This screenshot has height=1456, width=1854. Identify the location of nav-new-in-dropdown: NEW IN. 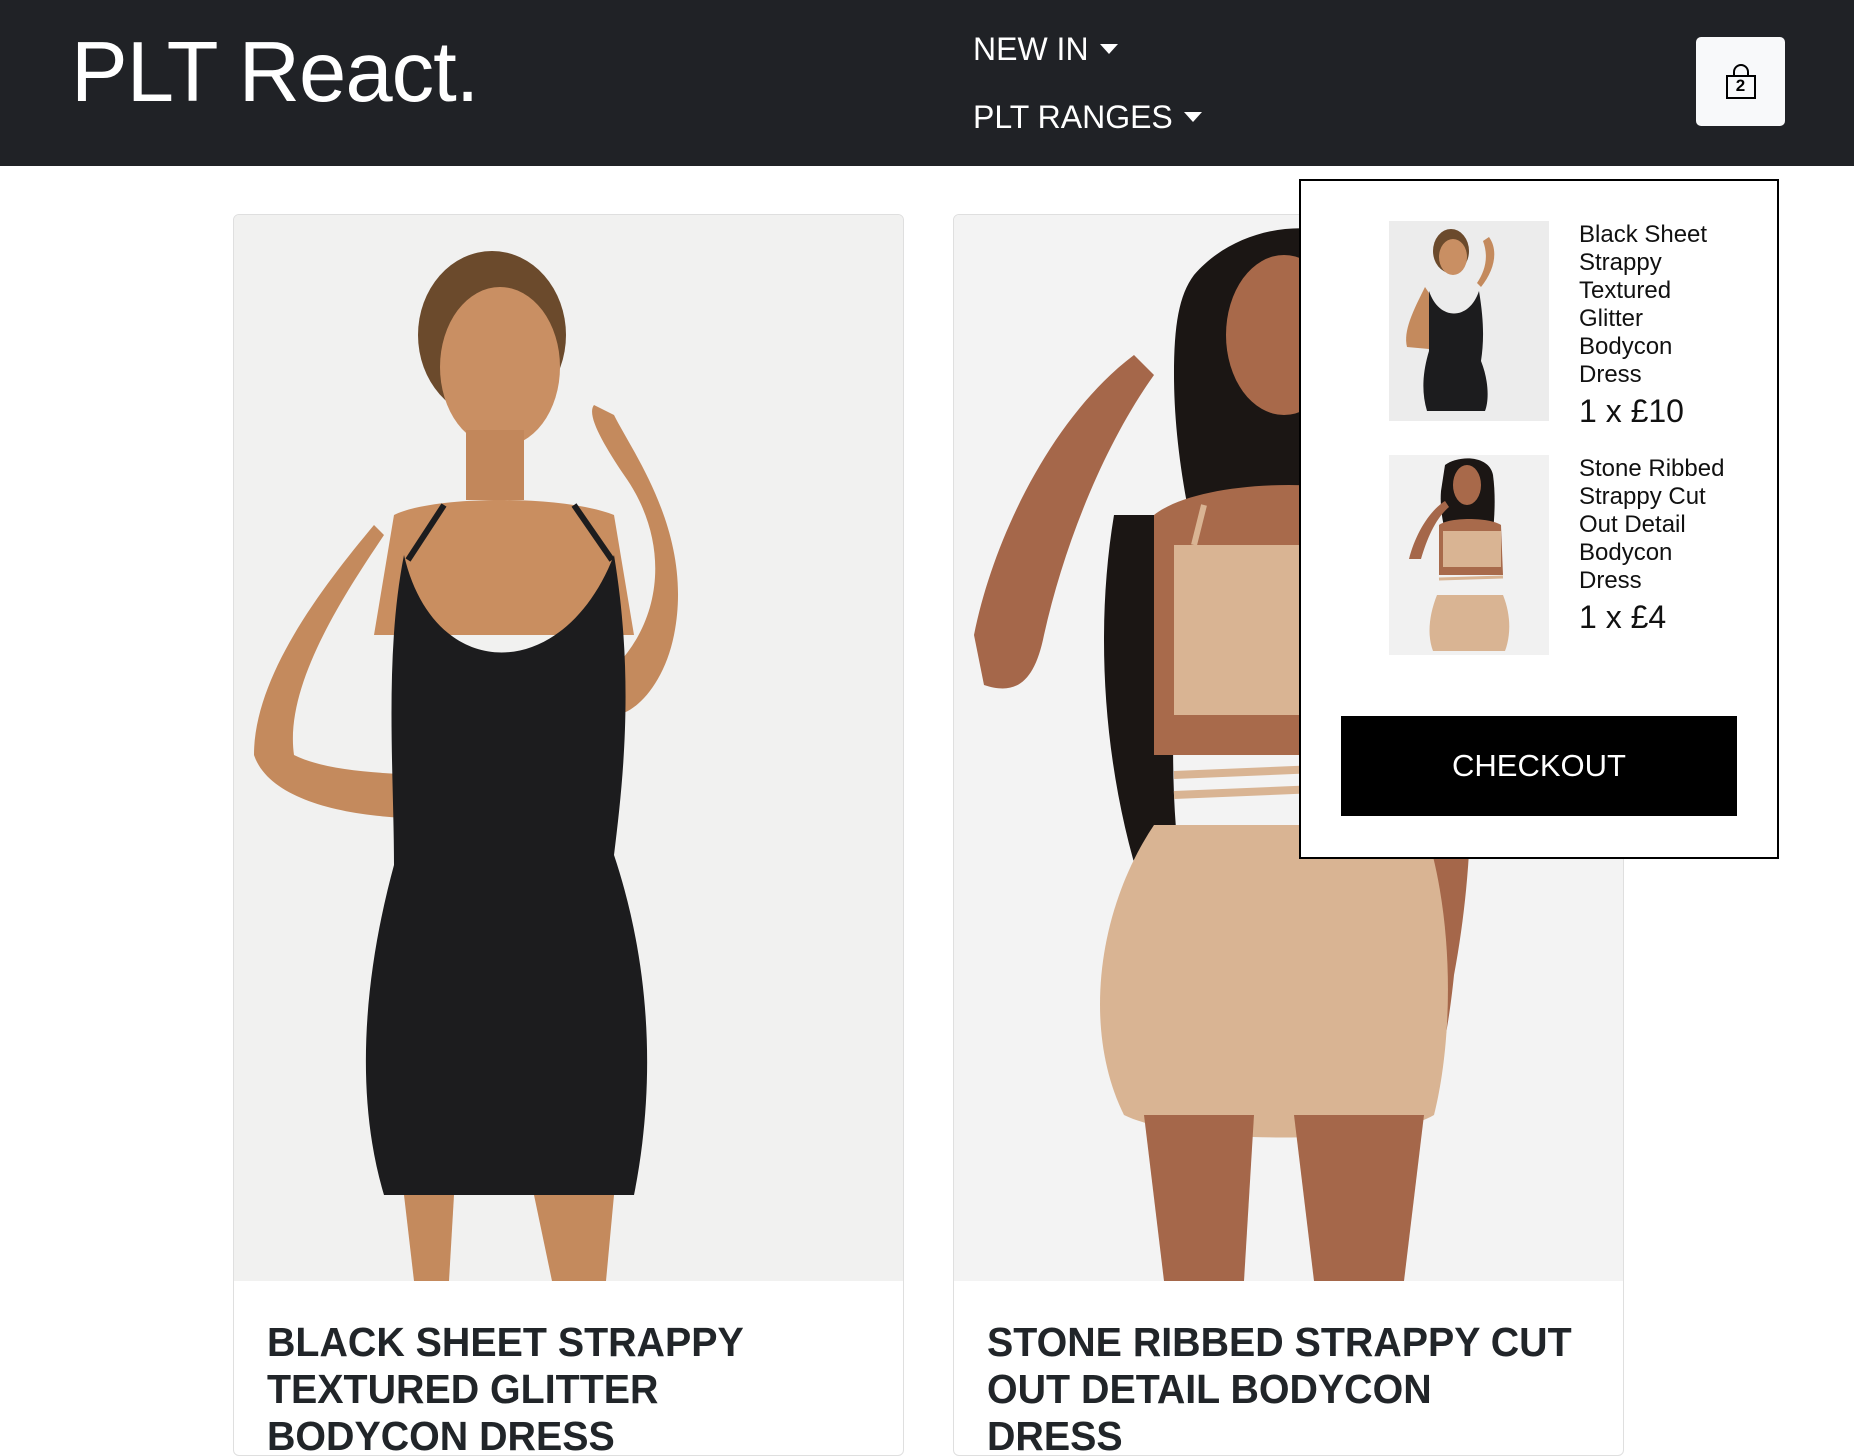
(1045, 49).